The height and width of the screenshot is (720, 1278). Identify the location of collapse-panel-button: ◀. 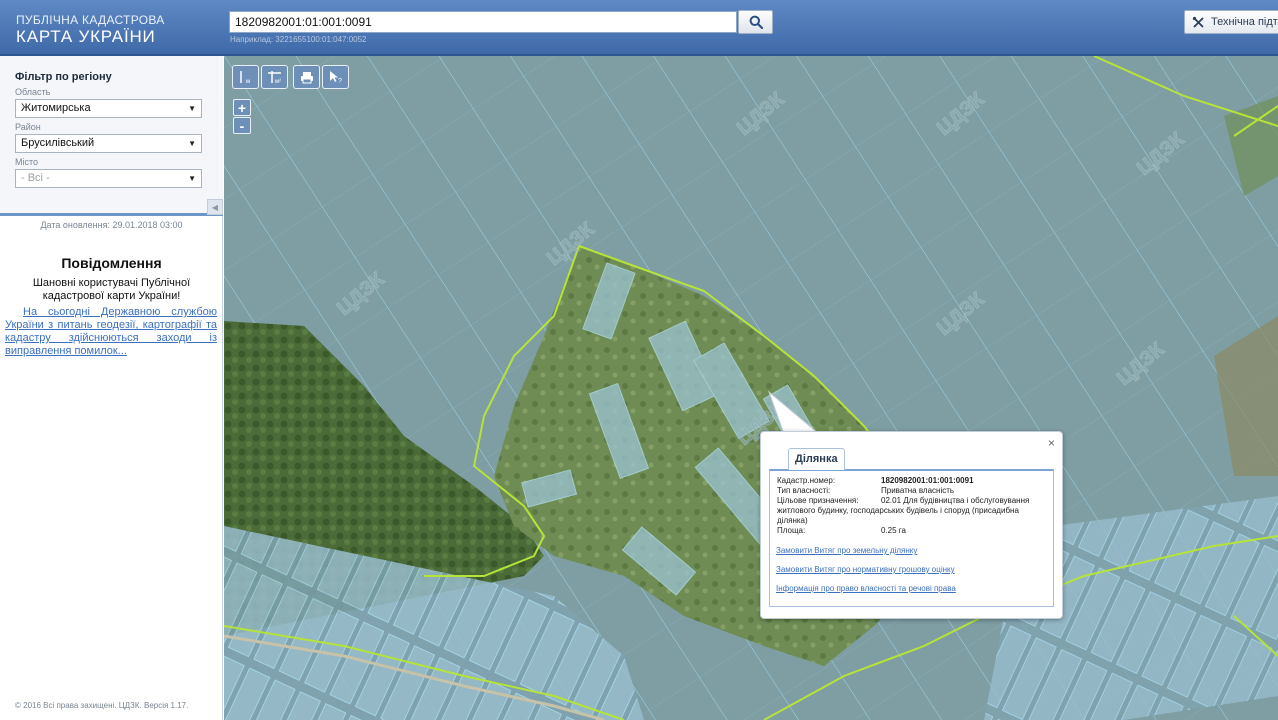
(215, 207).